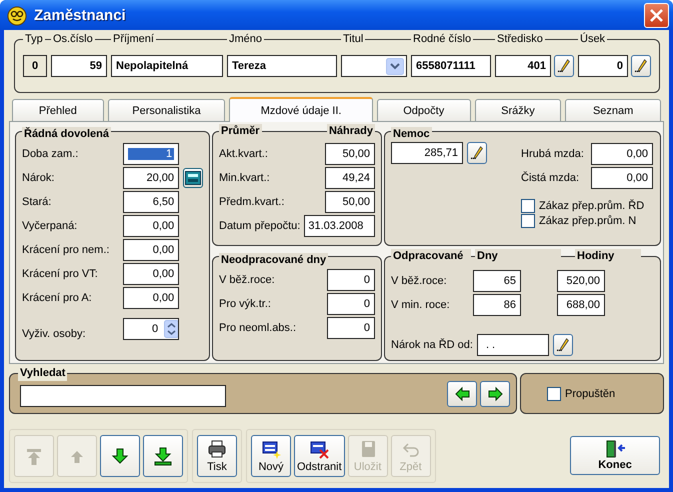 The width and height of the screenshot is (673, 492). What do you see at coordinates (58, 110) in the screenshot?
I see `tab: Přehled` at bounding box center [58, 110].